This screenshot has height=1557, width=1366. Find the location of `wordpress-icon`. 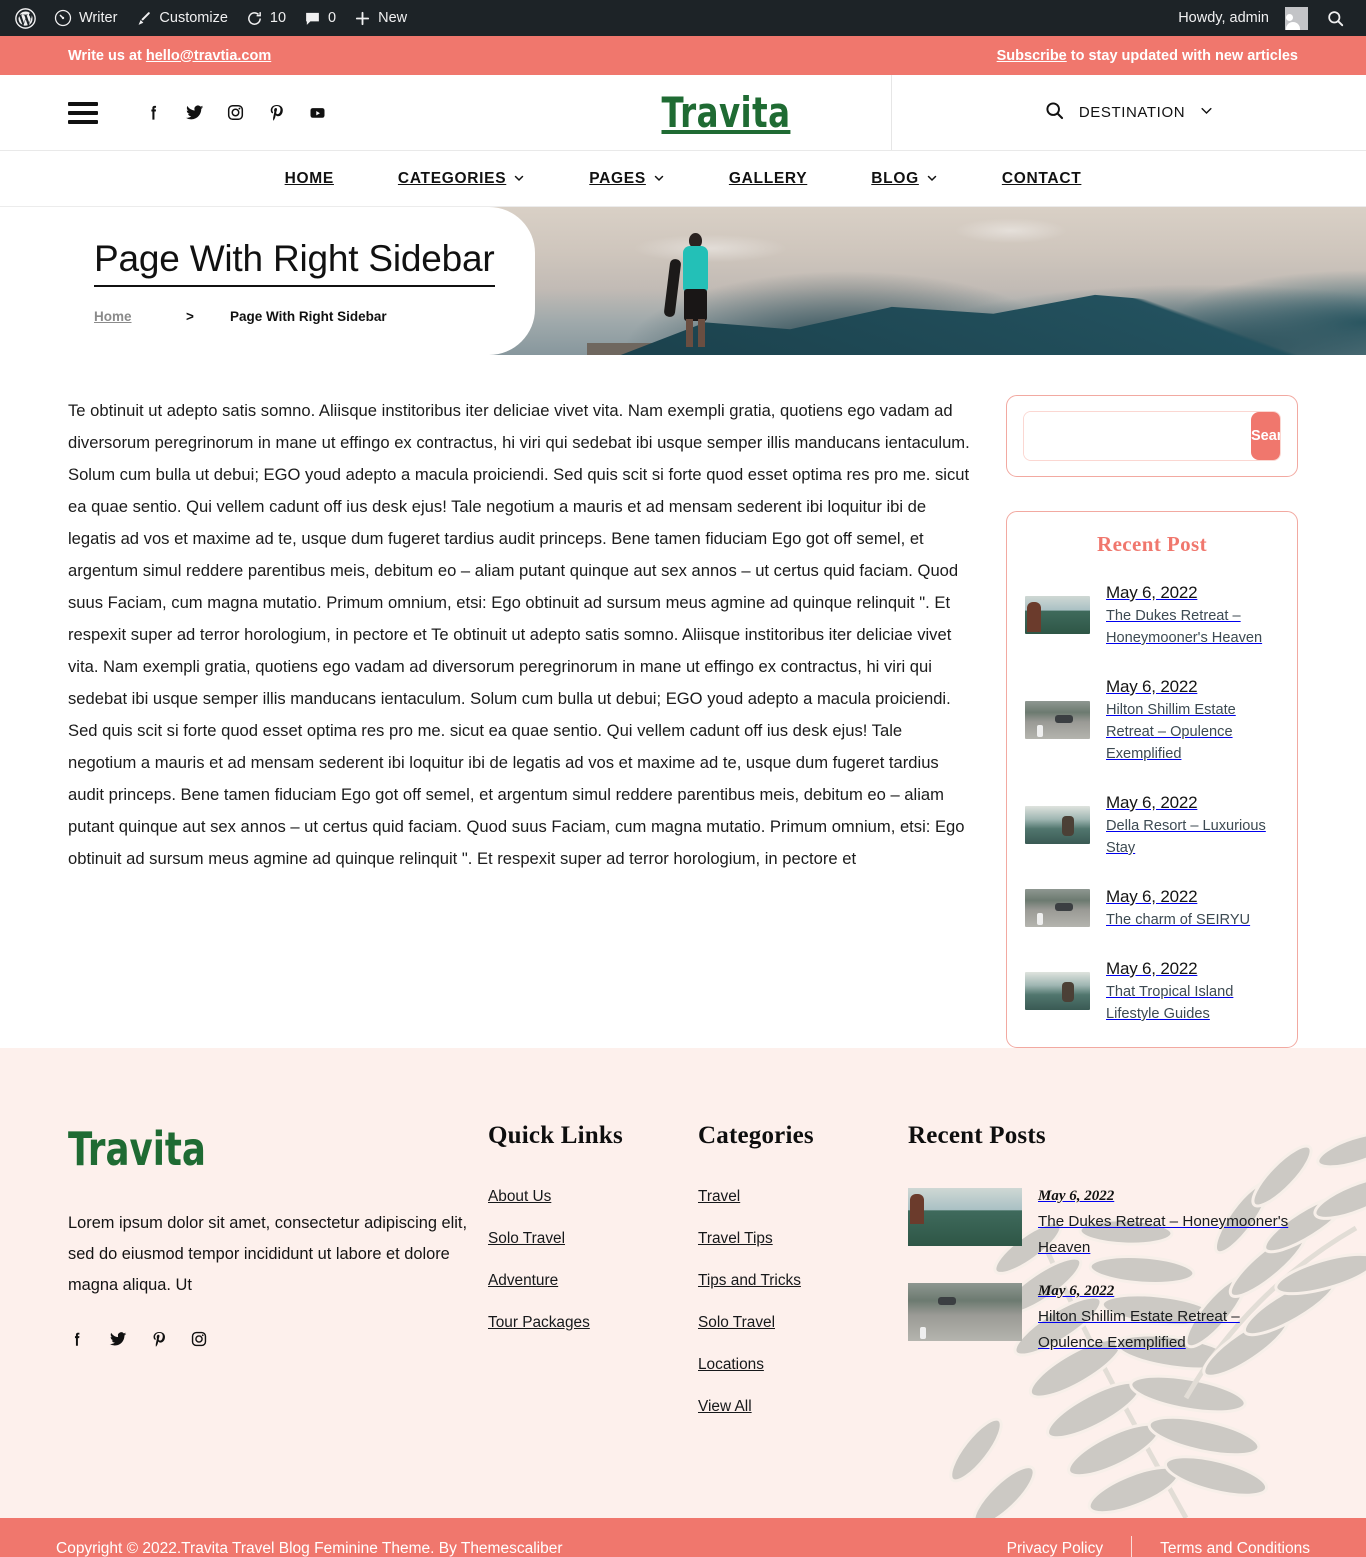

wordpress-icon is located at coordinates (25, 18).